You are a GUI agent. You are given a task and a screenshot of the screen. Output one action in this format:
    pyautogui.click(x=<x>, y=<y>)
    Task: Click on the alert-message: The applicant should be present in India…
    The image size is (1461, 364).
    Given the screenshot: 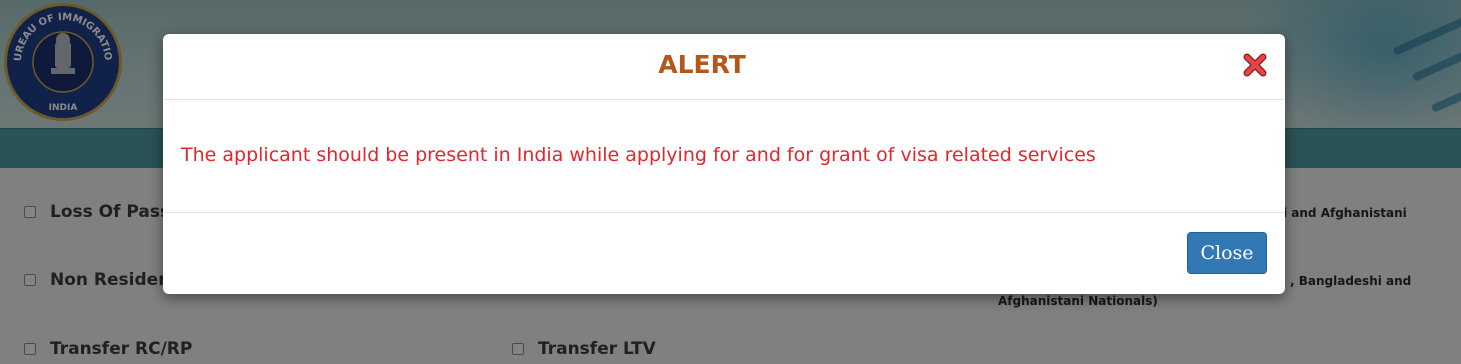 What is the action you would take?
    pyautogui.click(x=638, y=155)
    